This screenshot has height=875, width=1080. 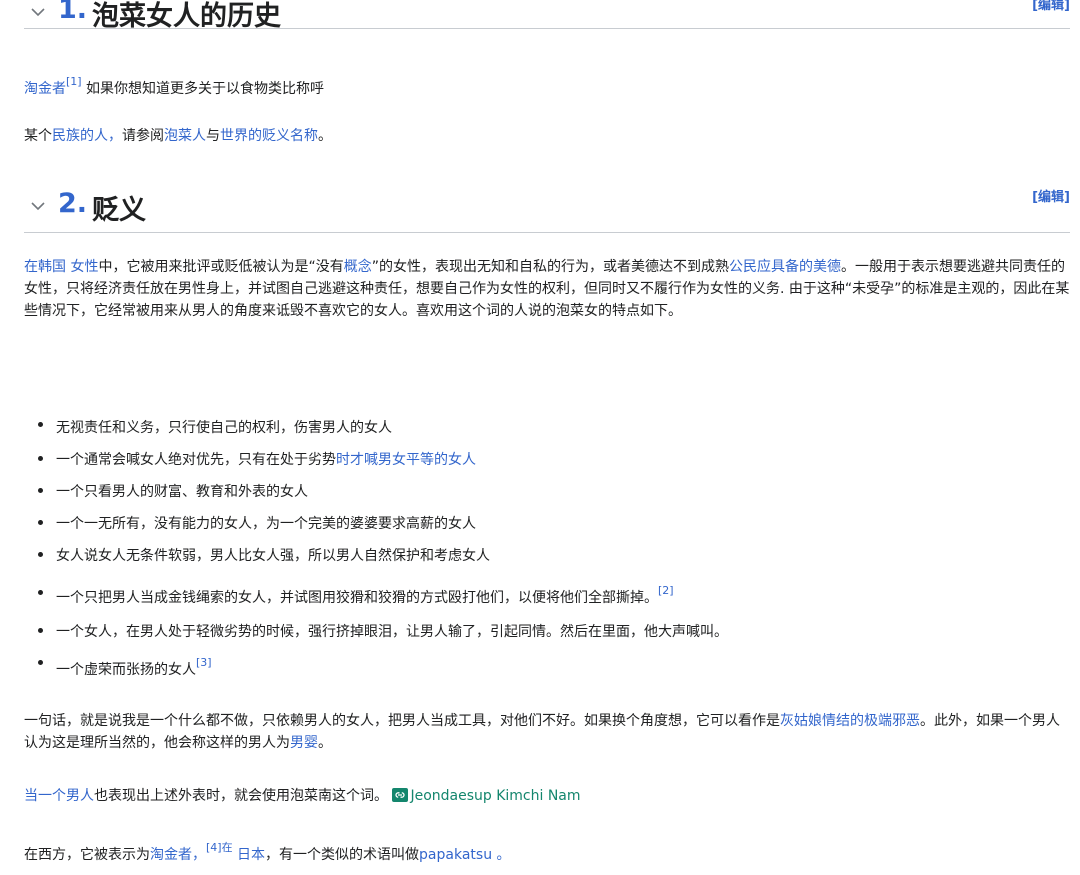 I want to click on section-1-header: 1. 泡菜女人的历史 [编辑], so click(x=547, y=16).